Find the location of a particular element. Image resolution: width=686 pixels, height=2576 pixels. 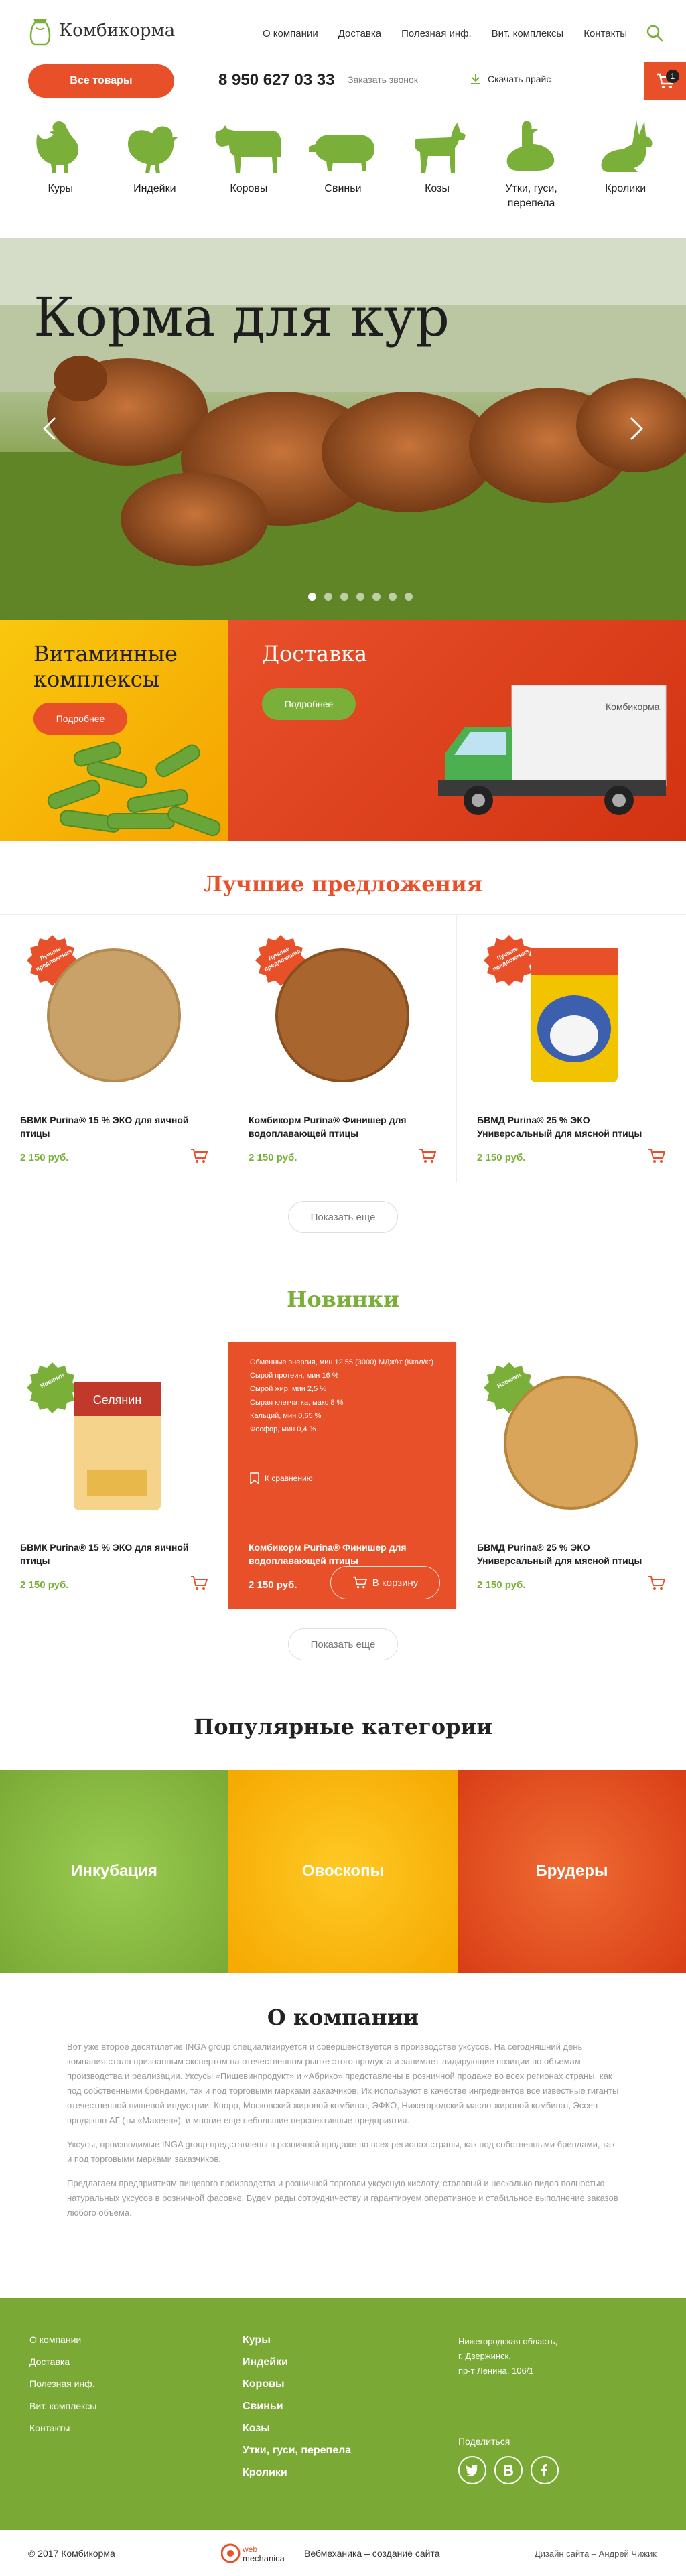

social-links is located at coordinates (508, 2470).